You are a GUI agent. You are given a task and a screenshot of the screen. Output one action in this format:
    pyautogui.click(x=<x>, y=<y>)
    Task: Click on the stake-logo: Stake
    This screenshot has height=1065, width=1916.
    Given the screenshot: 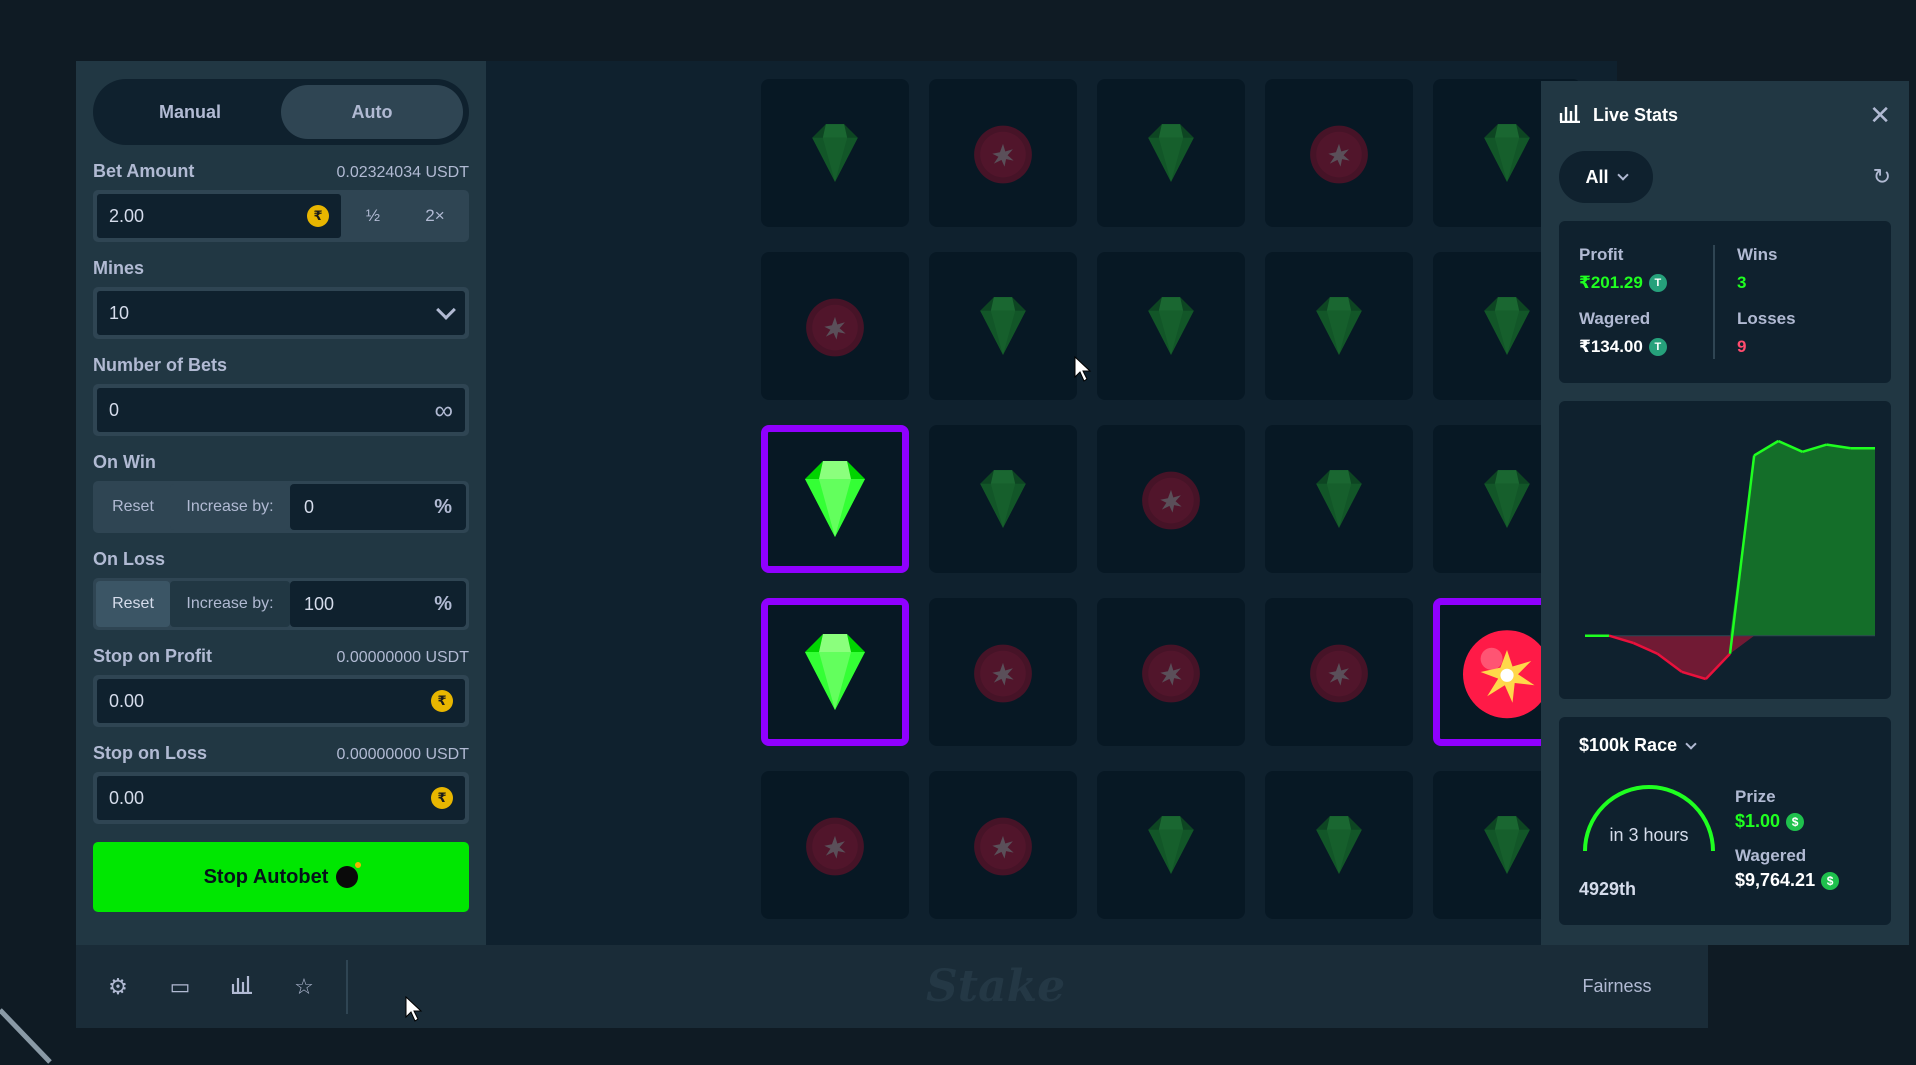 What is the action you would take?
    pyautogui.click(x=996, y=986)
    